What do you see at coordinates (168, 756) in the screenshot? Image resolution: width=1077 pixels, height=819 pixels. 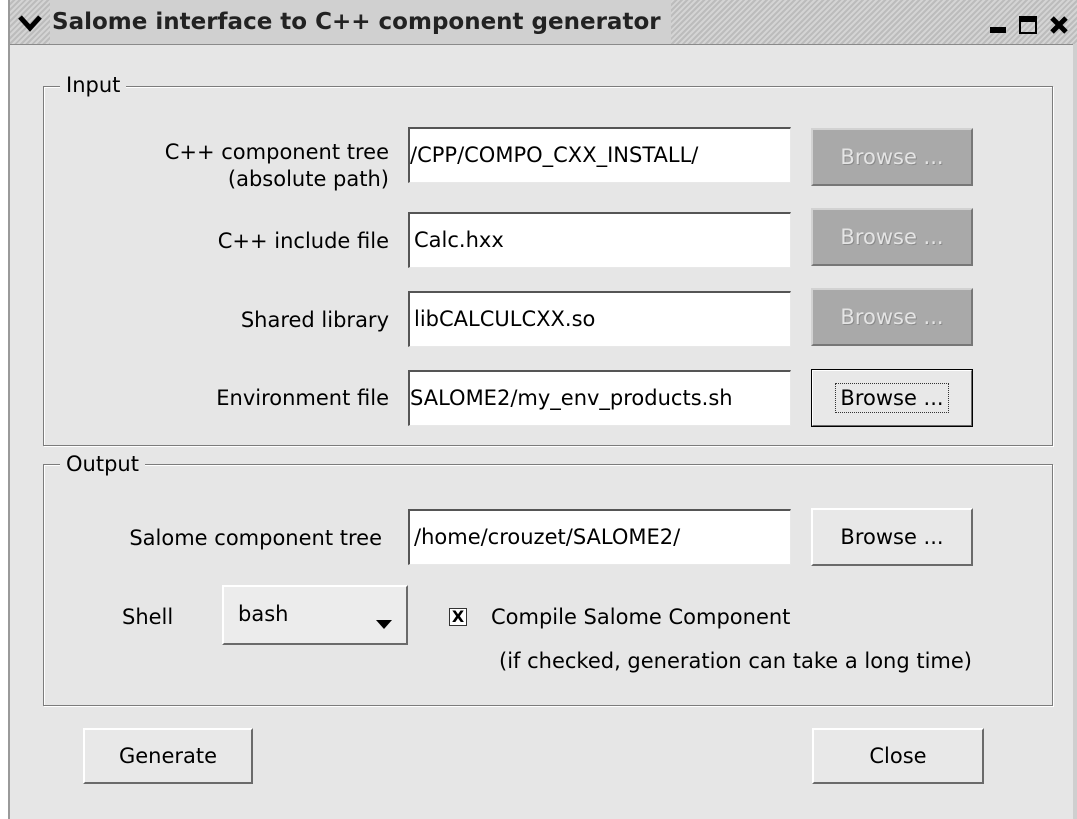 I see `generate-button: Generate` at bounding box center [168, 756].